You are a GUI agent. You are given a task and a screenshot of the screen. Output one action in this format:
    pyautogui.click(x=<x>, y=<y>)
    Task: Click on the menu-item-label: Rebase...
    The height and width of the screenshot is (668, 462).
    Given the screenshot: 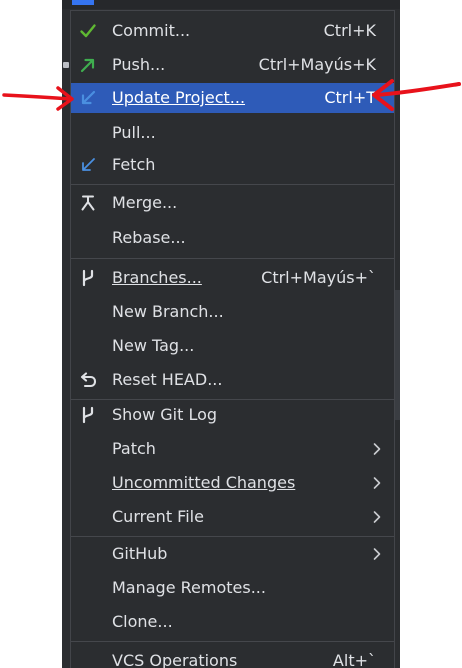 What is the action you would take?
    pyautogui.click(x=149, y=237)
    